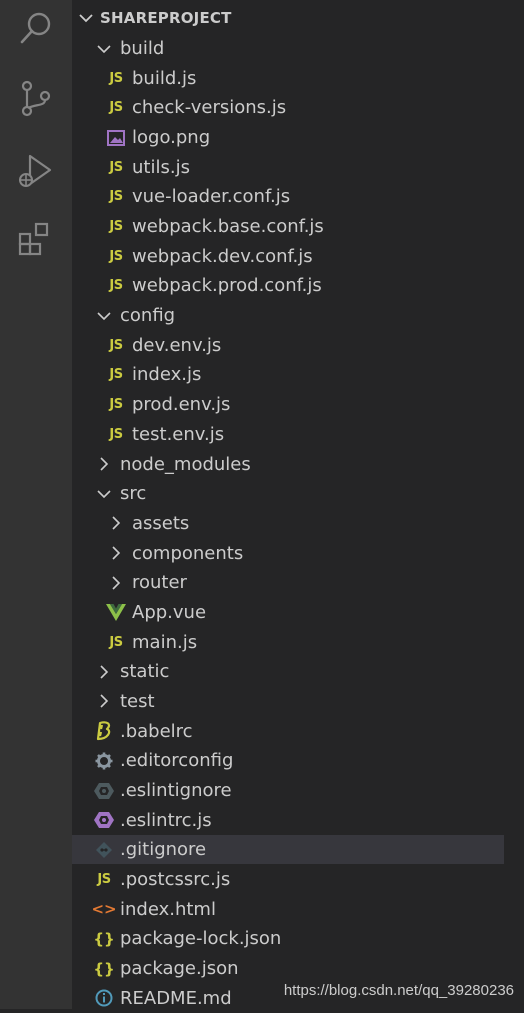 The image size is (524, 1013). What do you see at coordinates (166, 18) in the screenshot?
I see `section-title: SHAREPROJECT` at bounding box center [166, 18].